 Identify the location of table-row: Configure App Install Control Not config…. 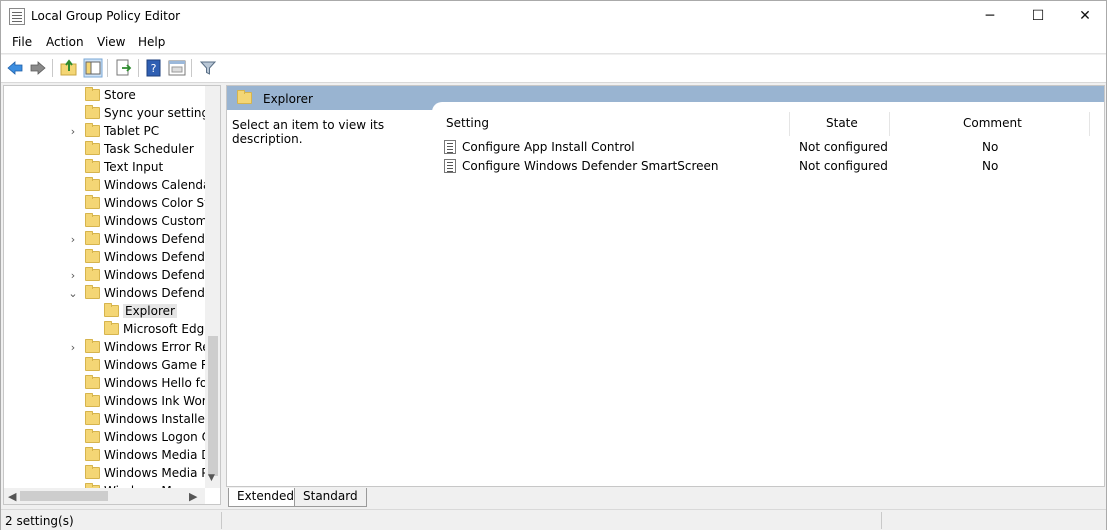
(768, 147).